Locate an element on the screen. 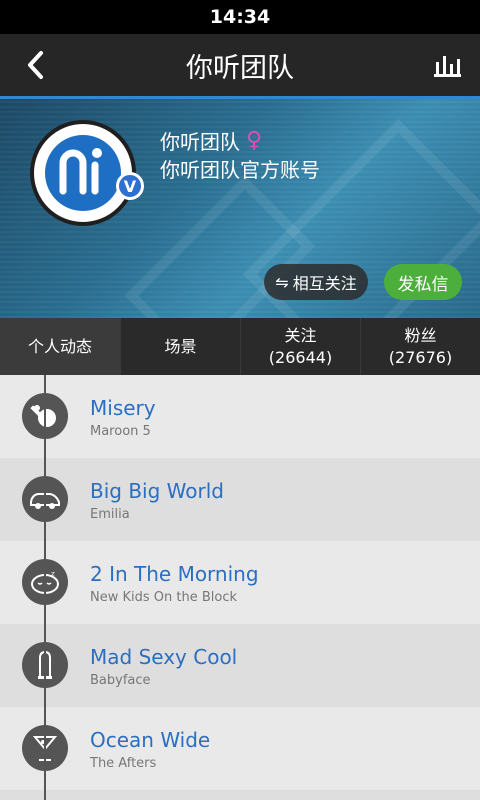 This screenshot has width=480, height=800. song-title: 2 In The Morning is located at coordinates (174, 574).